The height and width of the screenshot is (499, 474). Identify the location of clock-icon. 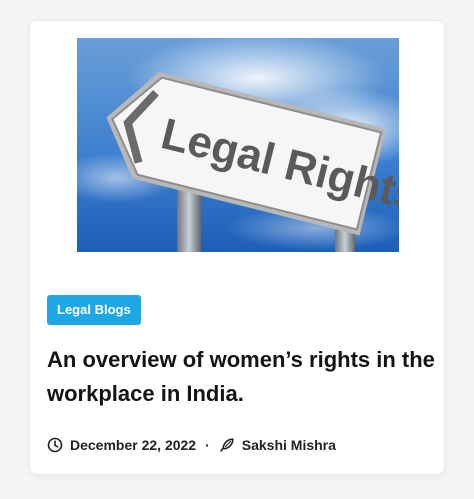
(55, 445).